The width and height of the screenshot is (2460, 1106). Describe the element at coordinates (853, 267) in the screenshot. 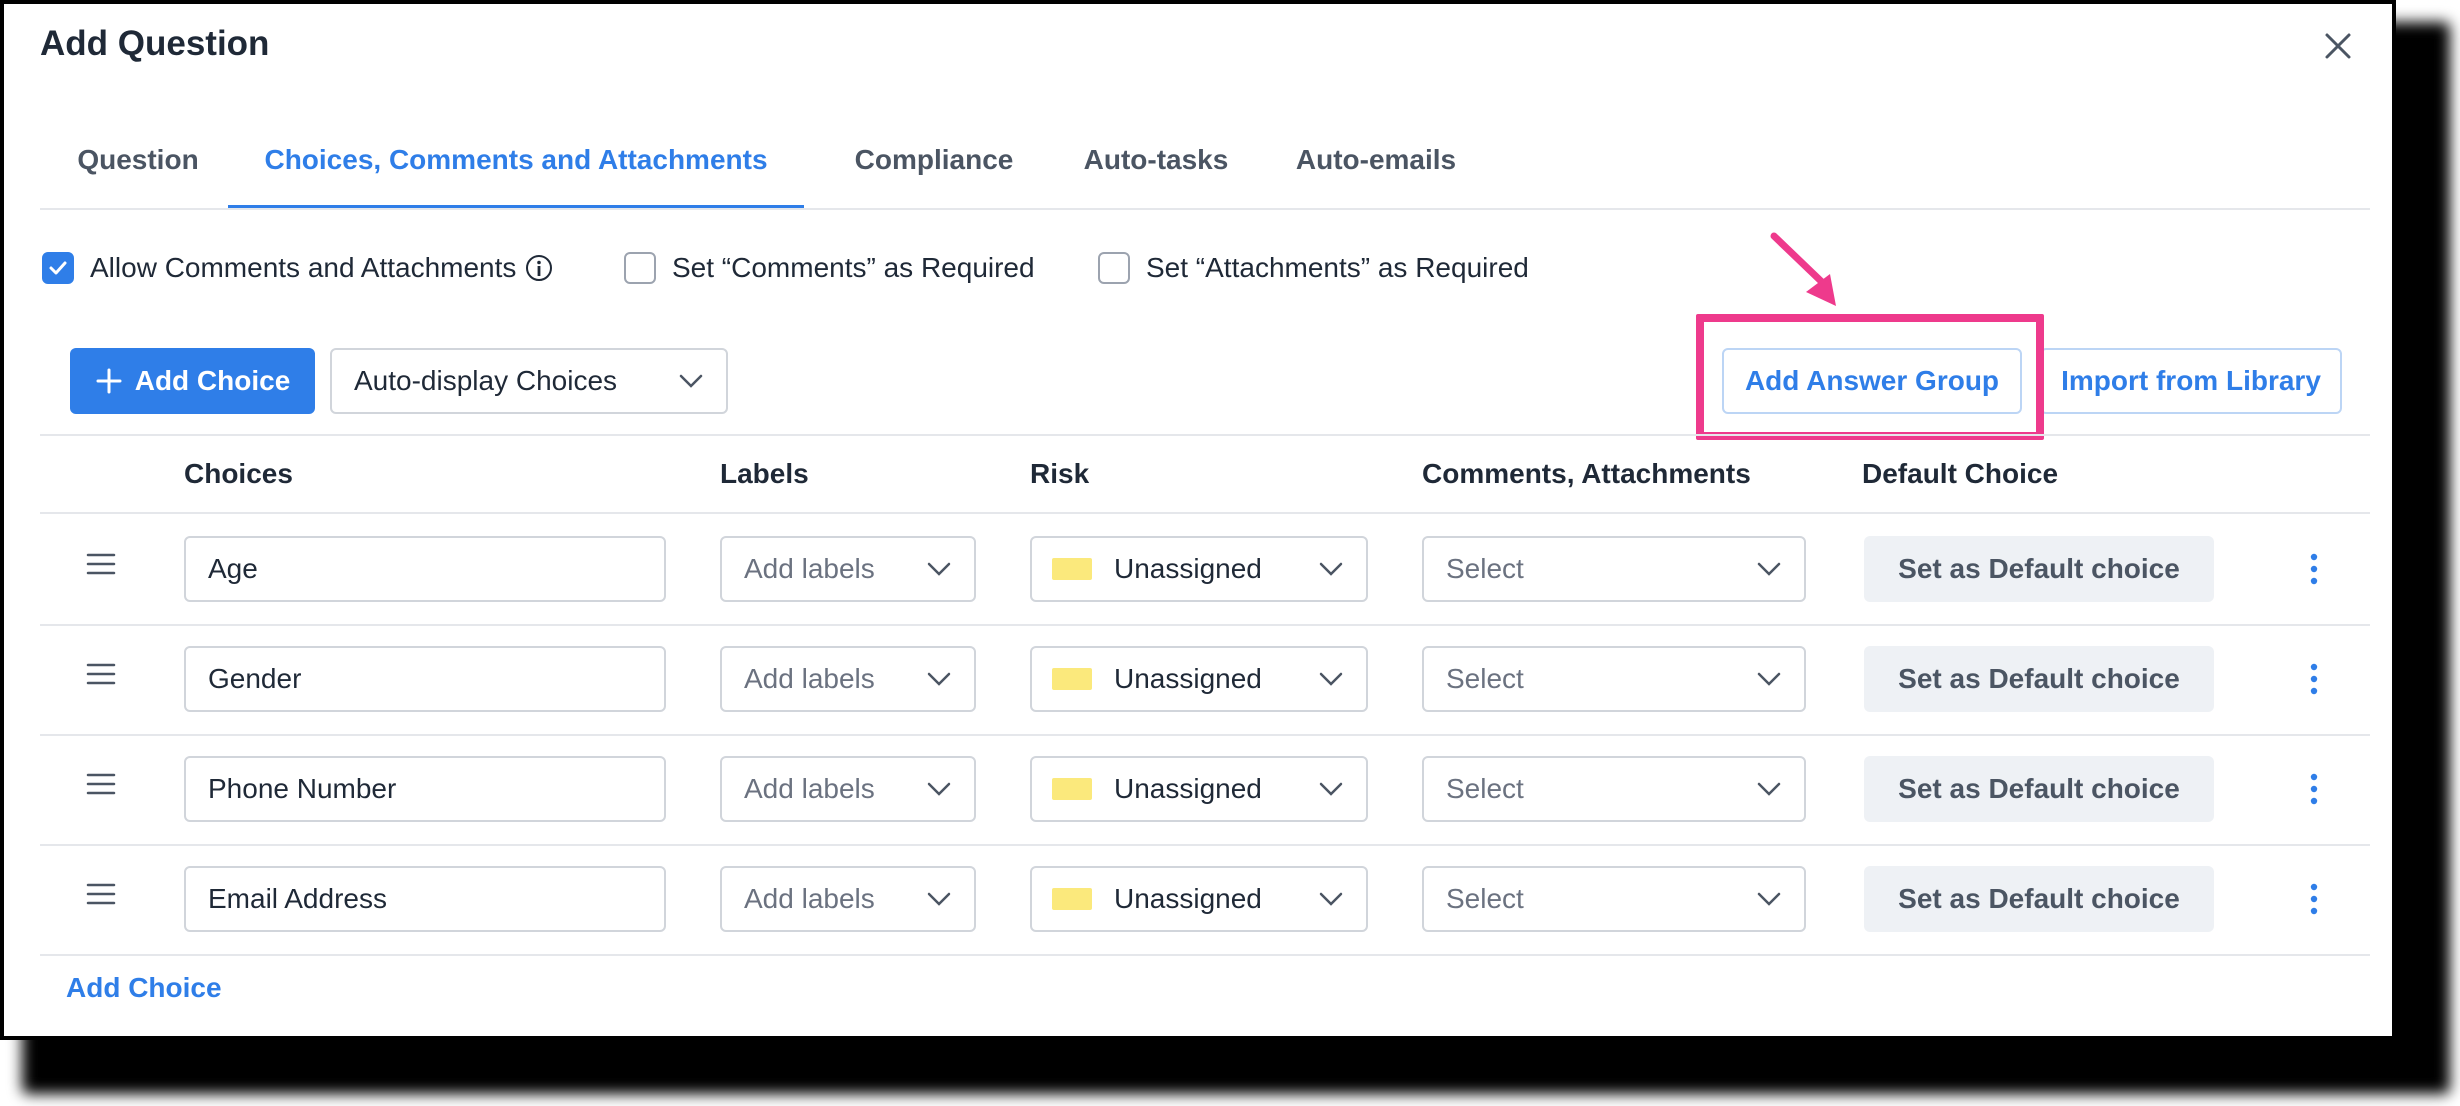

I see `comments-required-label: Set “Comments” as Required` at that location.